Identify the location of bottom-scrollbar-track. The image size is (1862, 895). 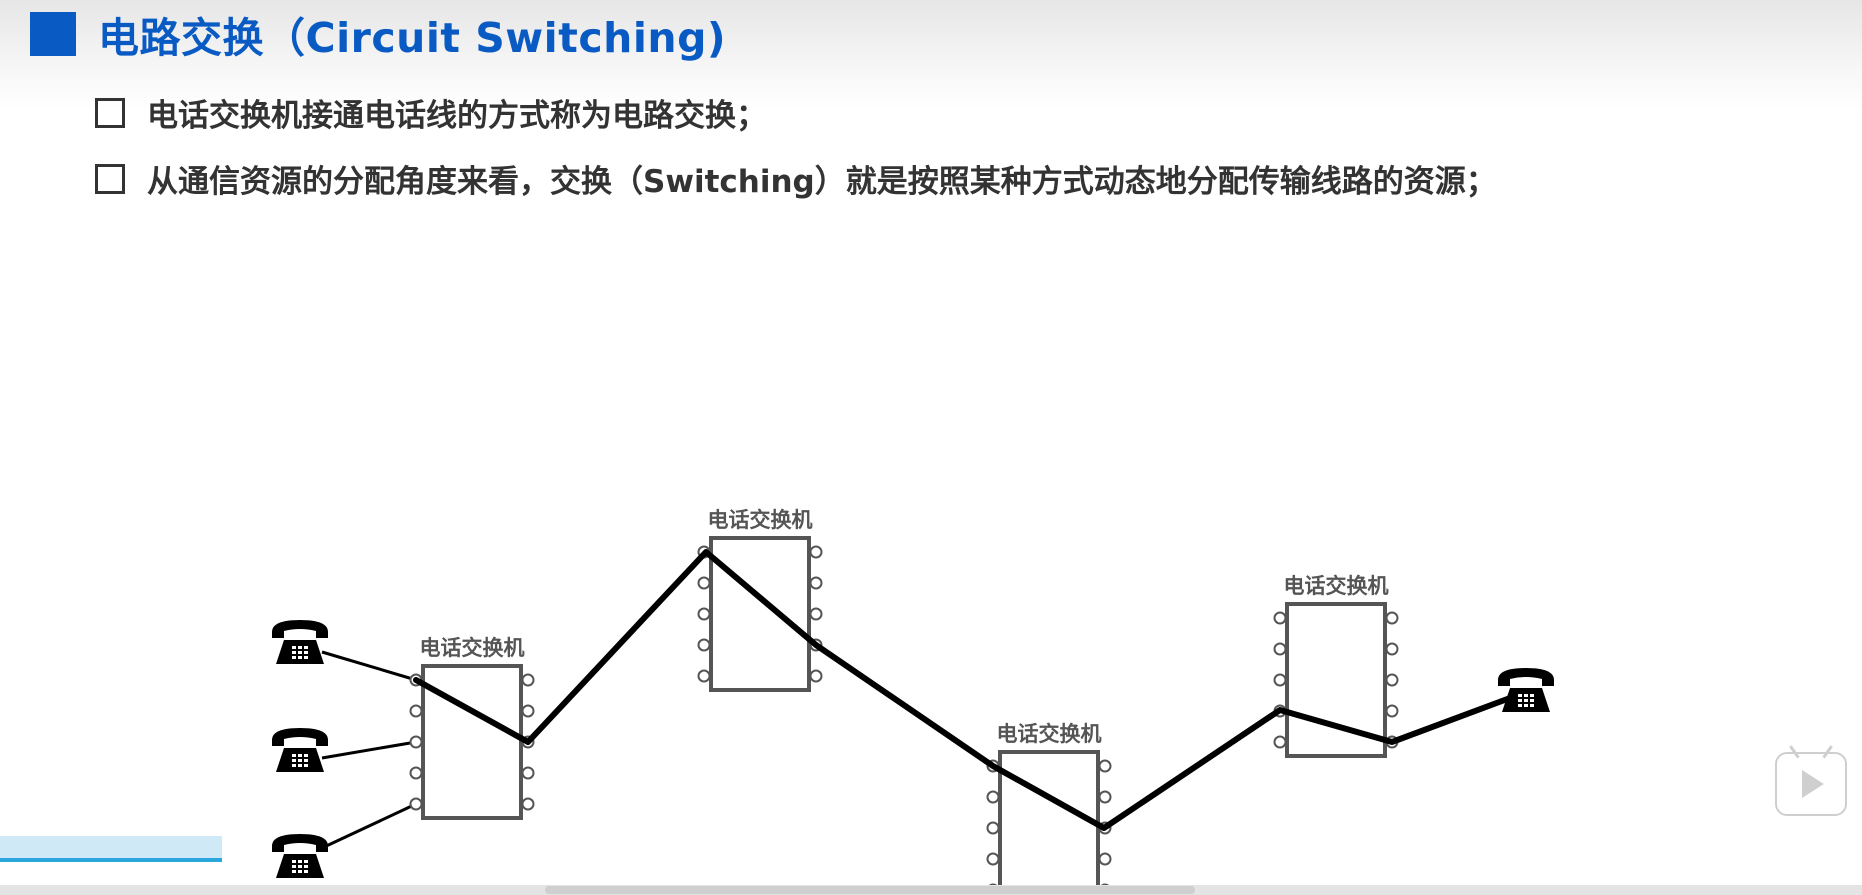
(931, 890).